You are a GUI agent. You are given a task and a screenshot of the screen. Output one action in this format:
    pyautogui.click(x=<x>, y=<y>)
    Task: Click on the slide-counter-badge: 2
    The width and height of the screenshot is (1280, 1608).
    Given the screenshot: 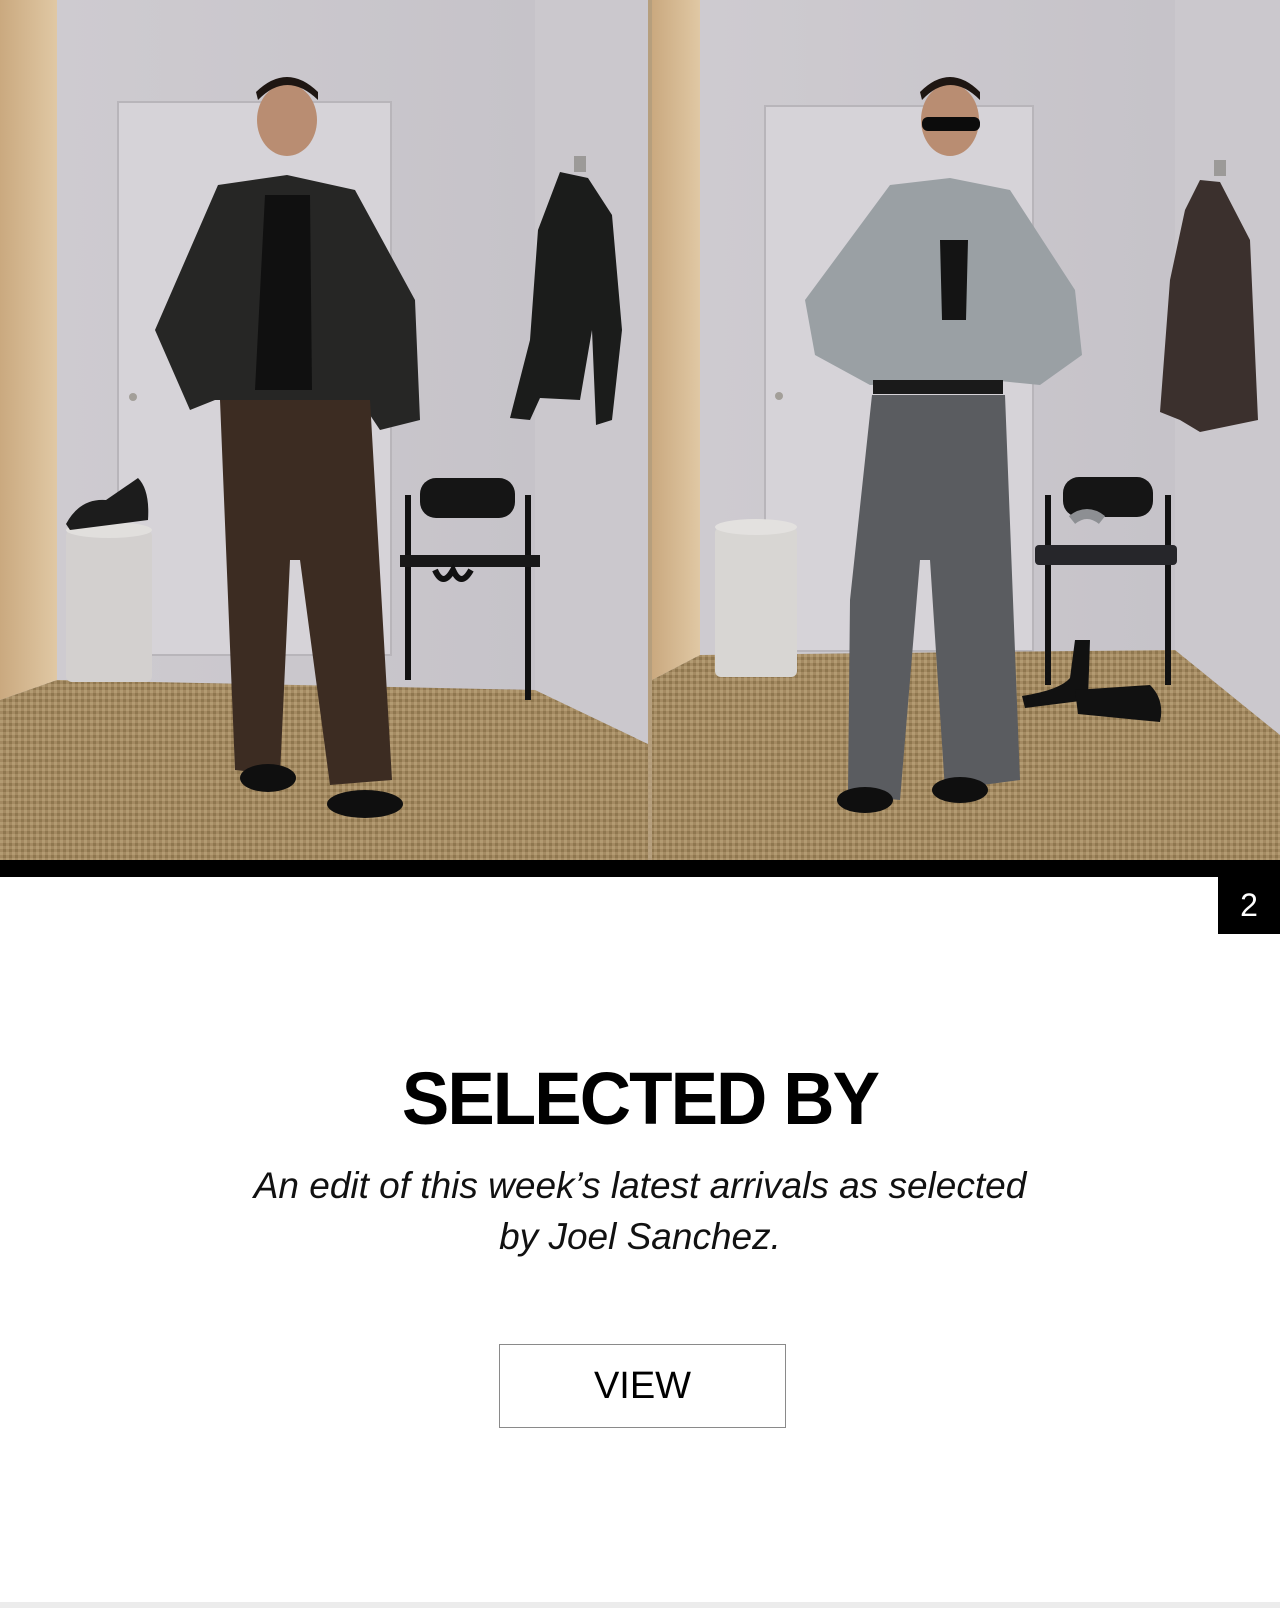 What is the action you would take?
    pyautogui.click(x=1249, y=905)
    